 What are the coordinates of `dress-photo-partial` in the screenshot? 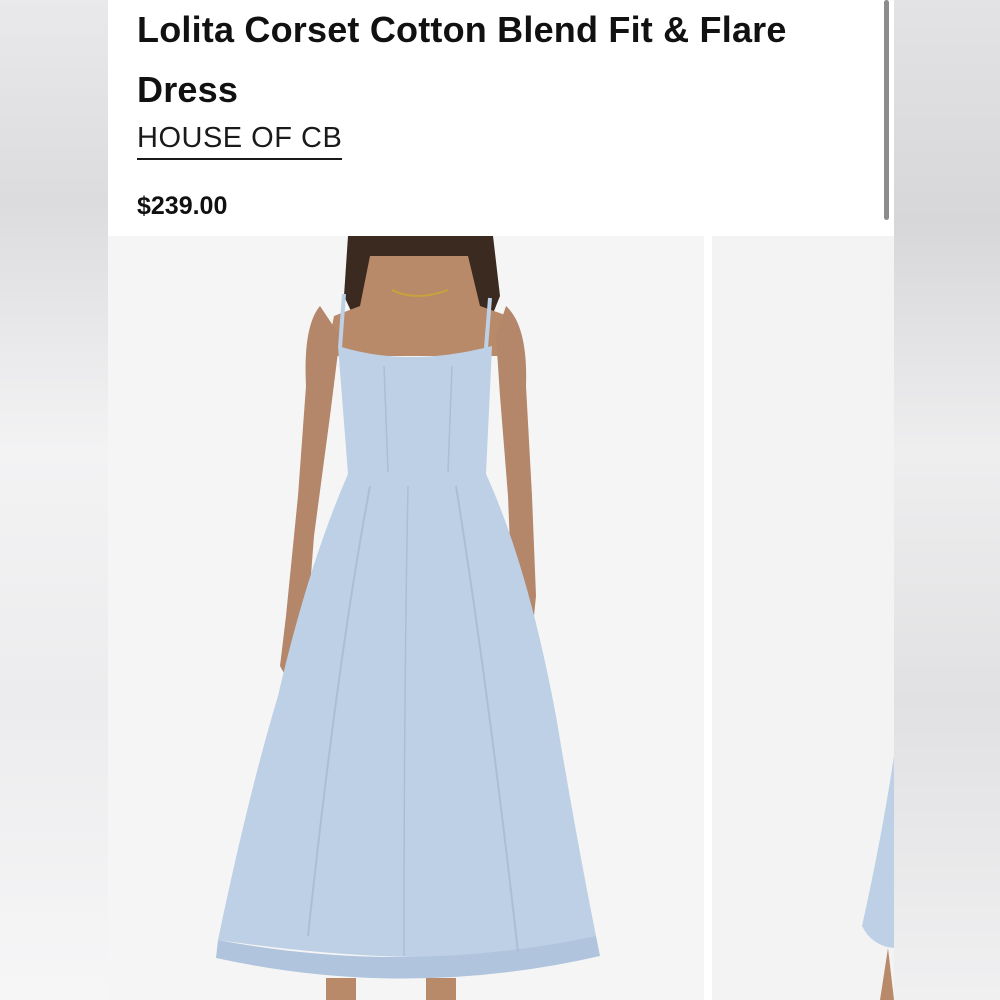 It's located at (803, 618).